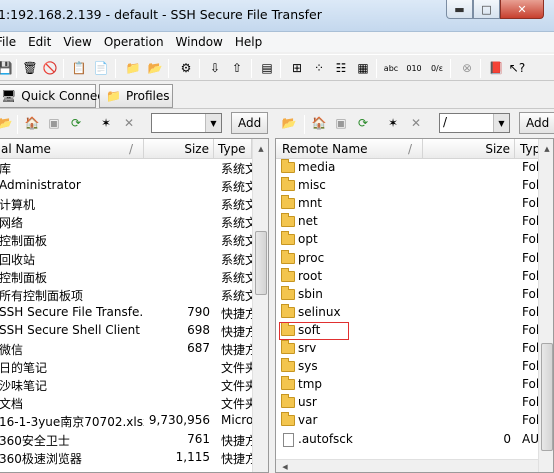  Describe the element at coordinates (134, 295) in the screenshot. I see `local-file-row: 所有控制面板项 系统文` at that location.